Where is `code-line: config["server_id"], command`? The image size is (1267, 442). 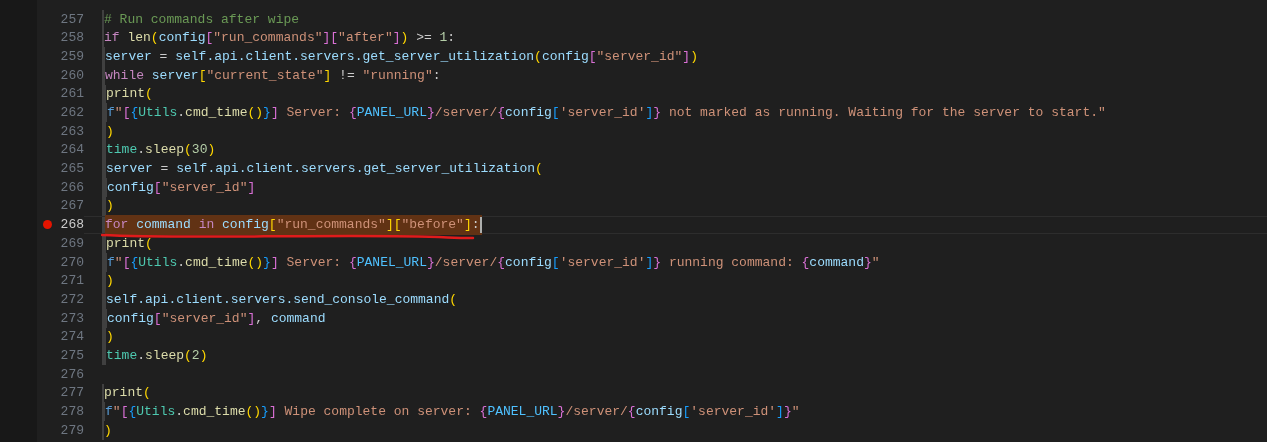
code-line: config["server_id"], command is located at coordinates (675, 318).